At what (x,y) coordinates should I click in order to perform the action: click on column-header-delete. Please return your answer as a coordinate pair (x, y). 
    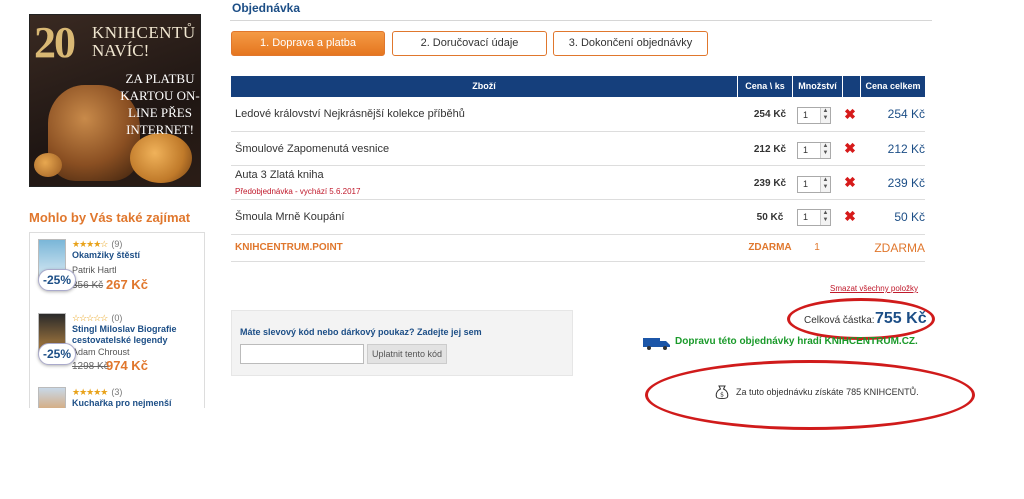
    Looking at the image, I should click on (852, 86).